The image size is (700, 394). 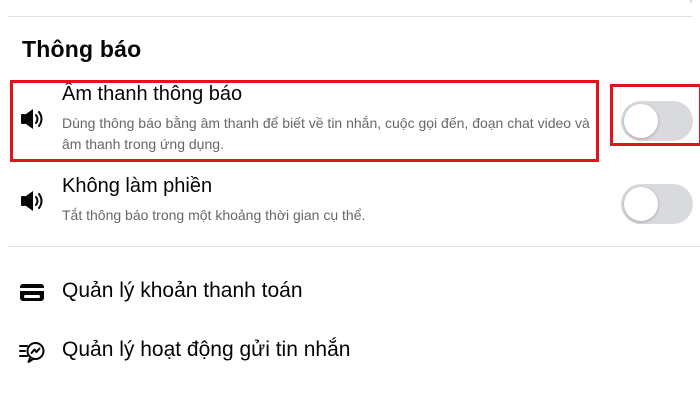 I want to click on toggle-knob, so click(x=641, y=204).